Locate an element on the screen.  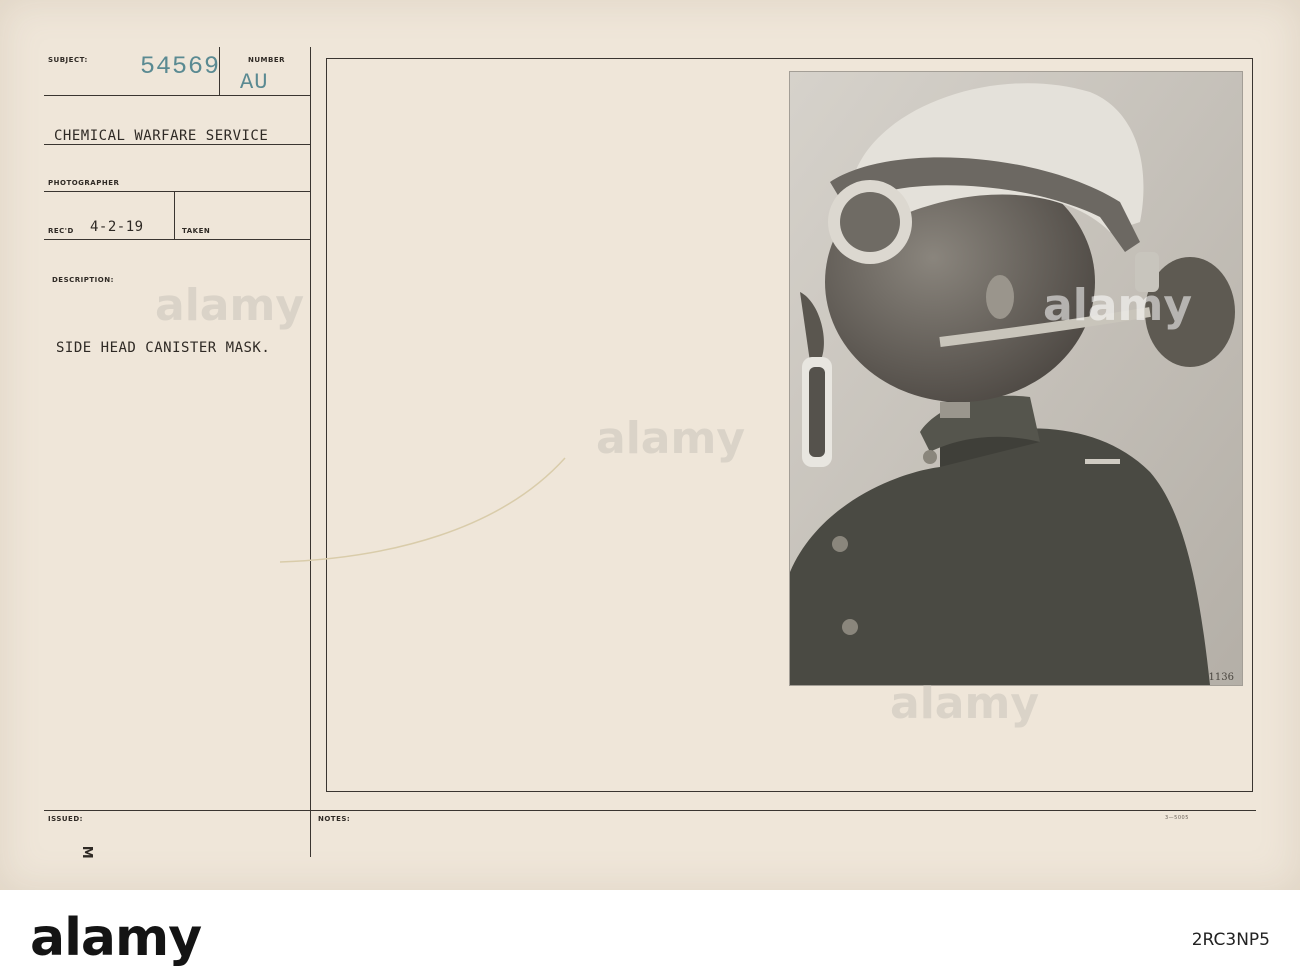
frame-bottom is located at coordinates (789, 791).